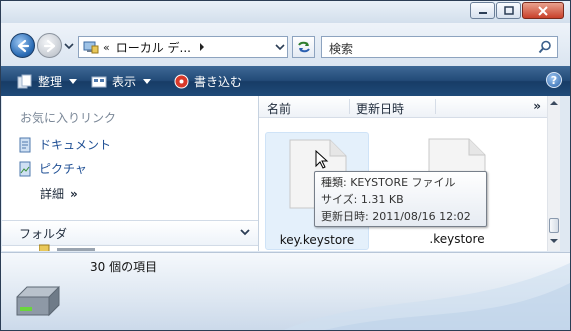 The image size is (571, 331). I want to click on nav-link-documents-label: ドキュメント, so click(75, 145).